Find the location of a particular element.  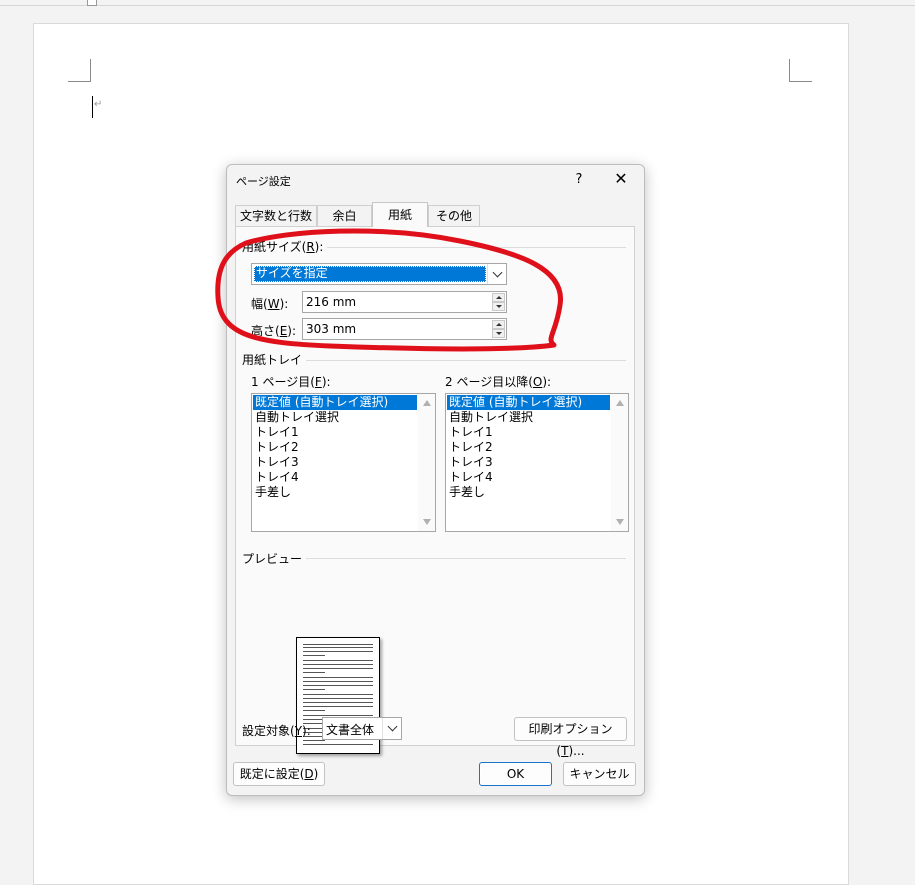

first-page-tray-item: トレイ2 is located at coordinates (335, 447).